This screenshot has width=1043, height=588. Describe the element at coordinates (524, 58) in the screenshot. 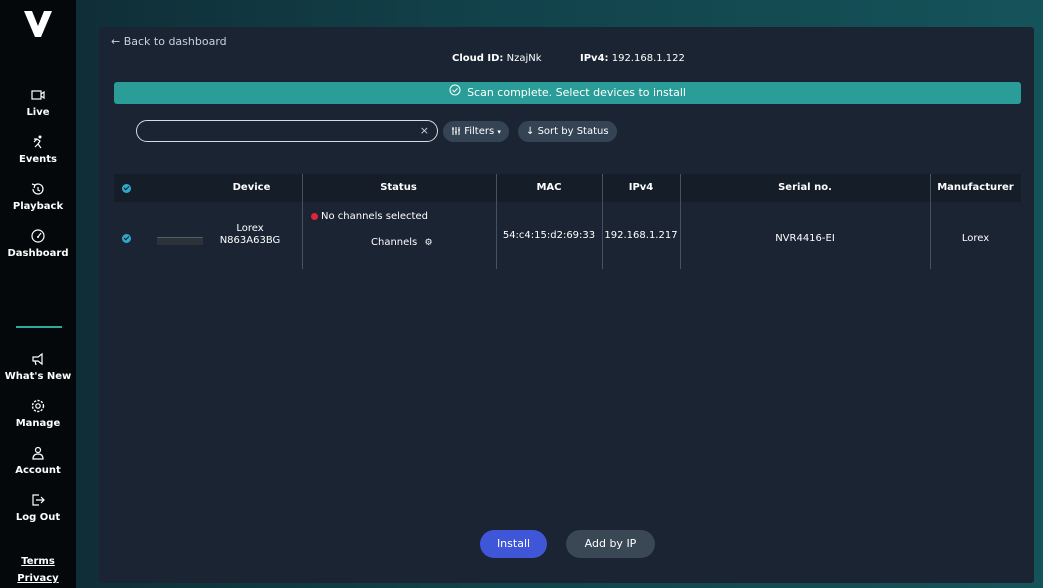

I see `cloud-id-value: NzajNk` at that location.